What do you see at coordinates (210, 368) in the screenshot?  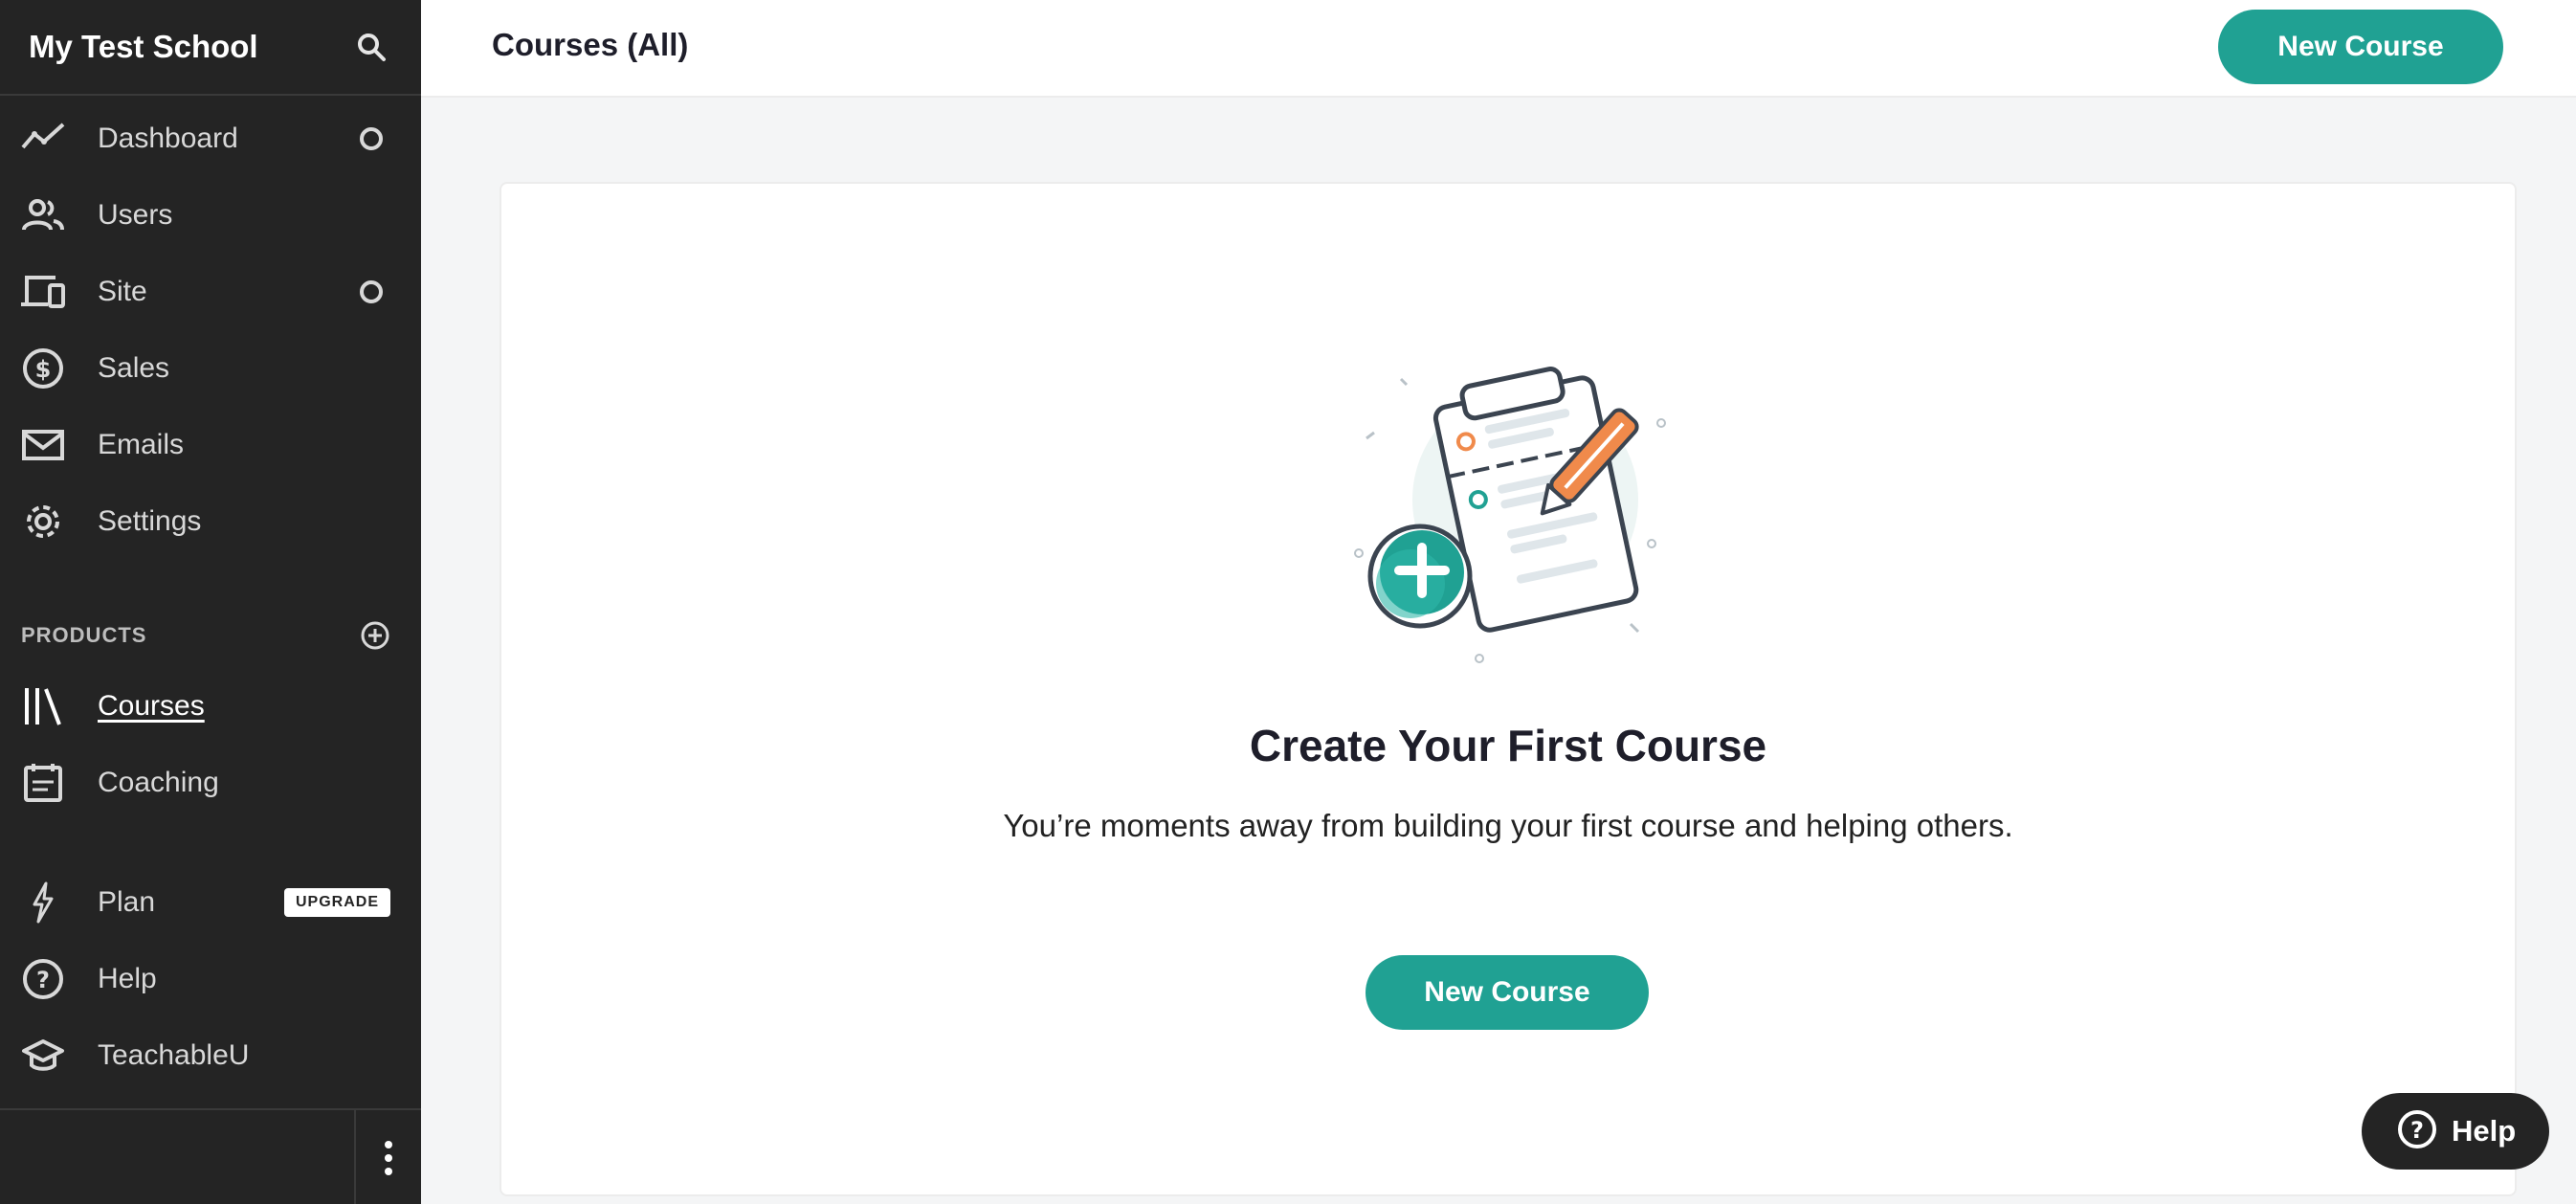 I see `sidebar-item-sales: $ Sales` at bounding box center [210, 368].